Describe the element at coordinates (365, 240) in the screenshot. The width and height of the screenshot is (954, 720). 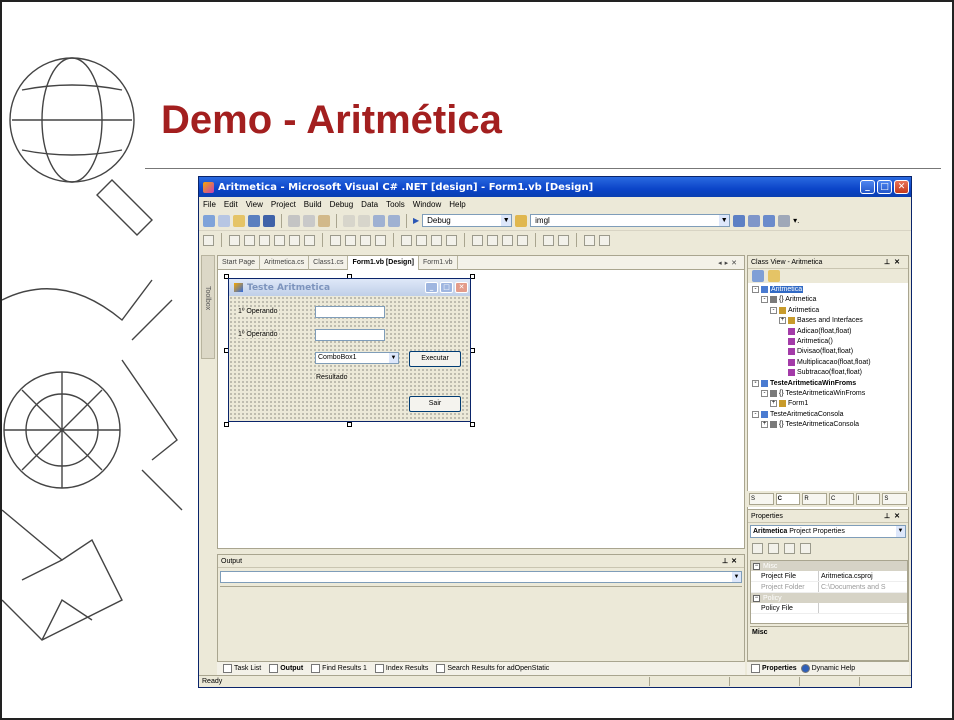
I see `make-same-size-icon` at that location.